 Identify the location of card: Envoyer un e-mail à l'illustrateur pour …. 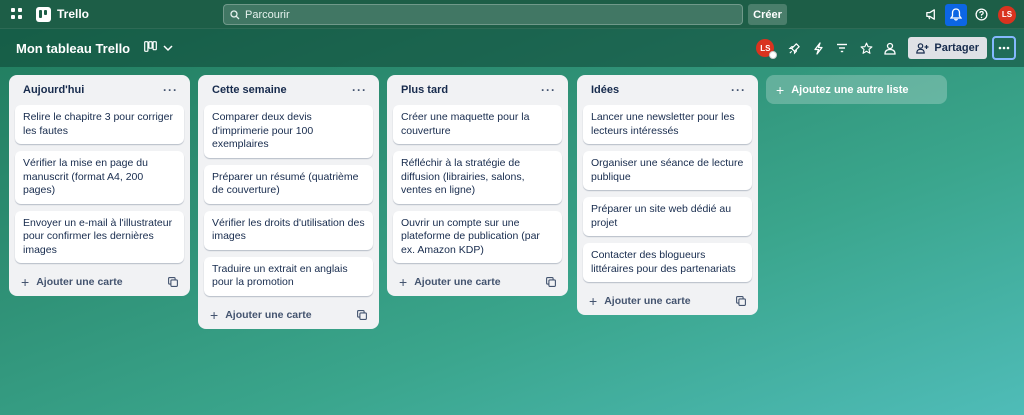
(99, 236).